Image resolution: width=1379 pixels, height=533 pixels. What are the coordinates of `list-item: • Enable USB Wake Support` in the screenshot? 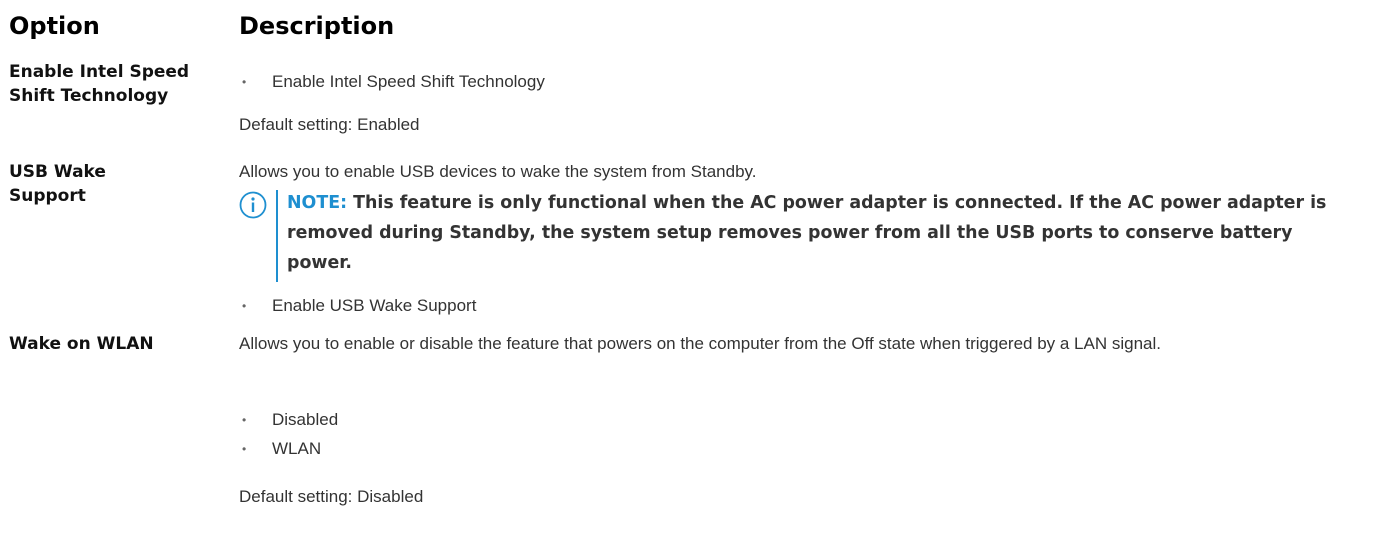 It's located at (357, 306).